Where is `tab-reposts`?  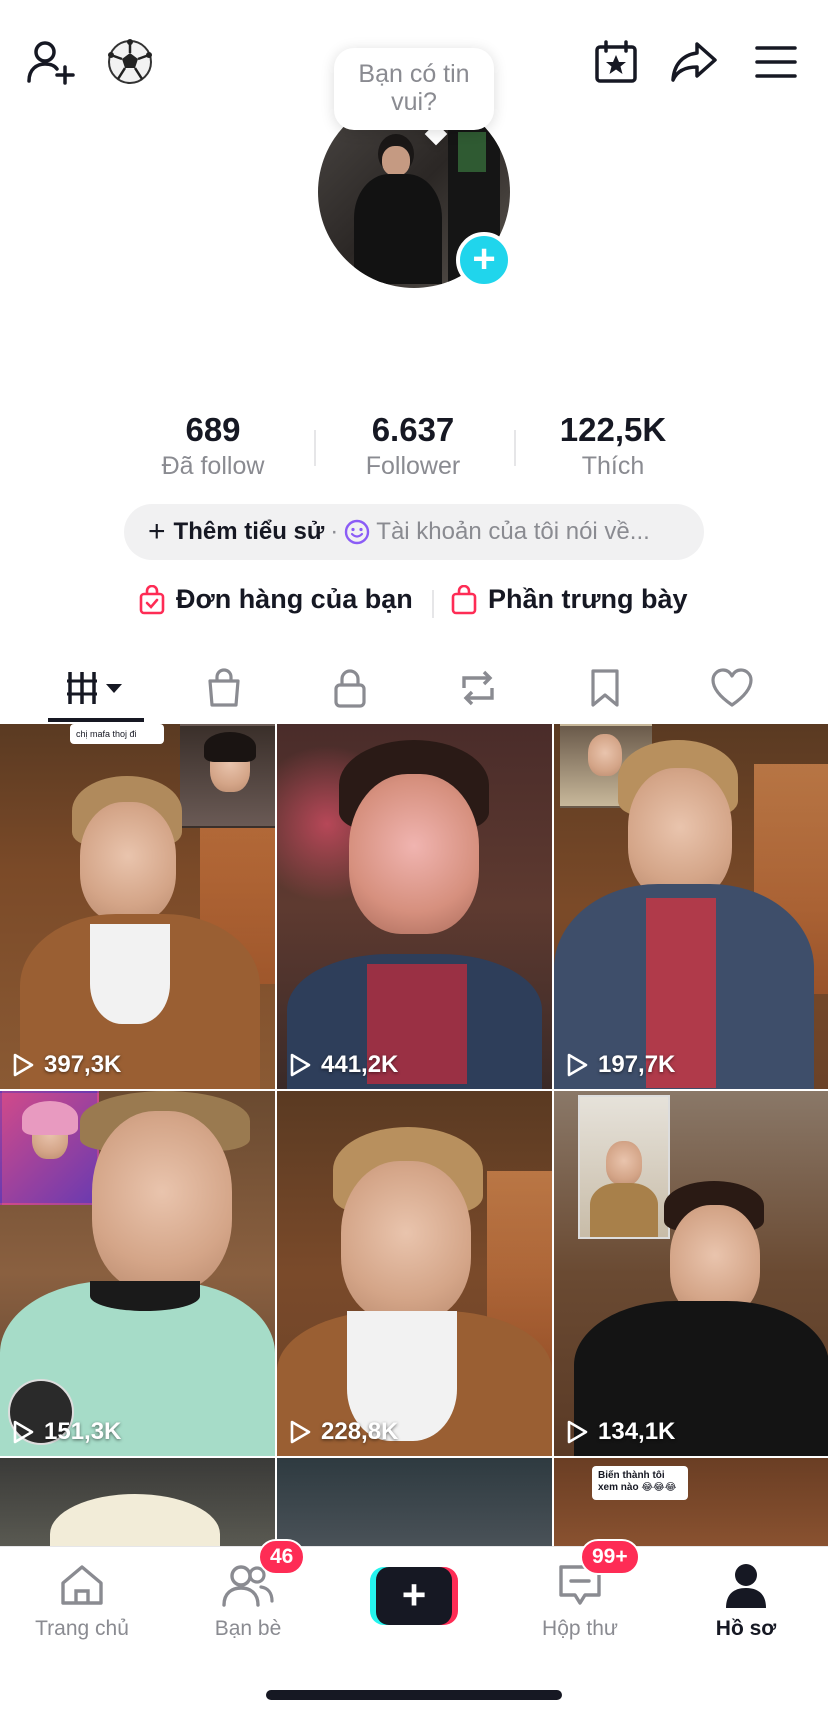 tab-reposts is located at coordinates (478, 688).